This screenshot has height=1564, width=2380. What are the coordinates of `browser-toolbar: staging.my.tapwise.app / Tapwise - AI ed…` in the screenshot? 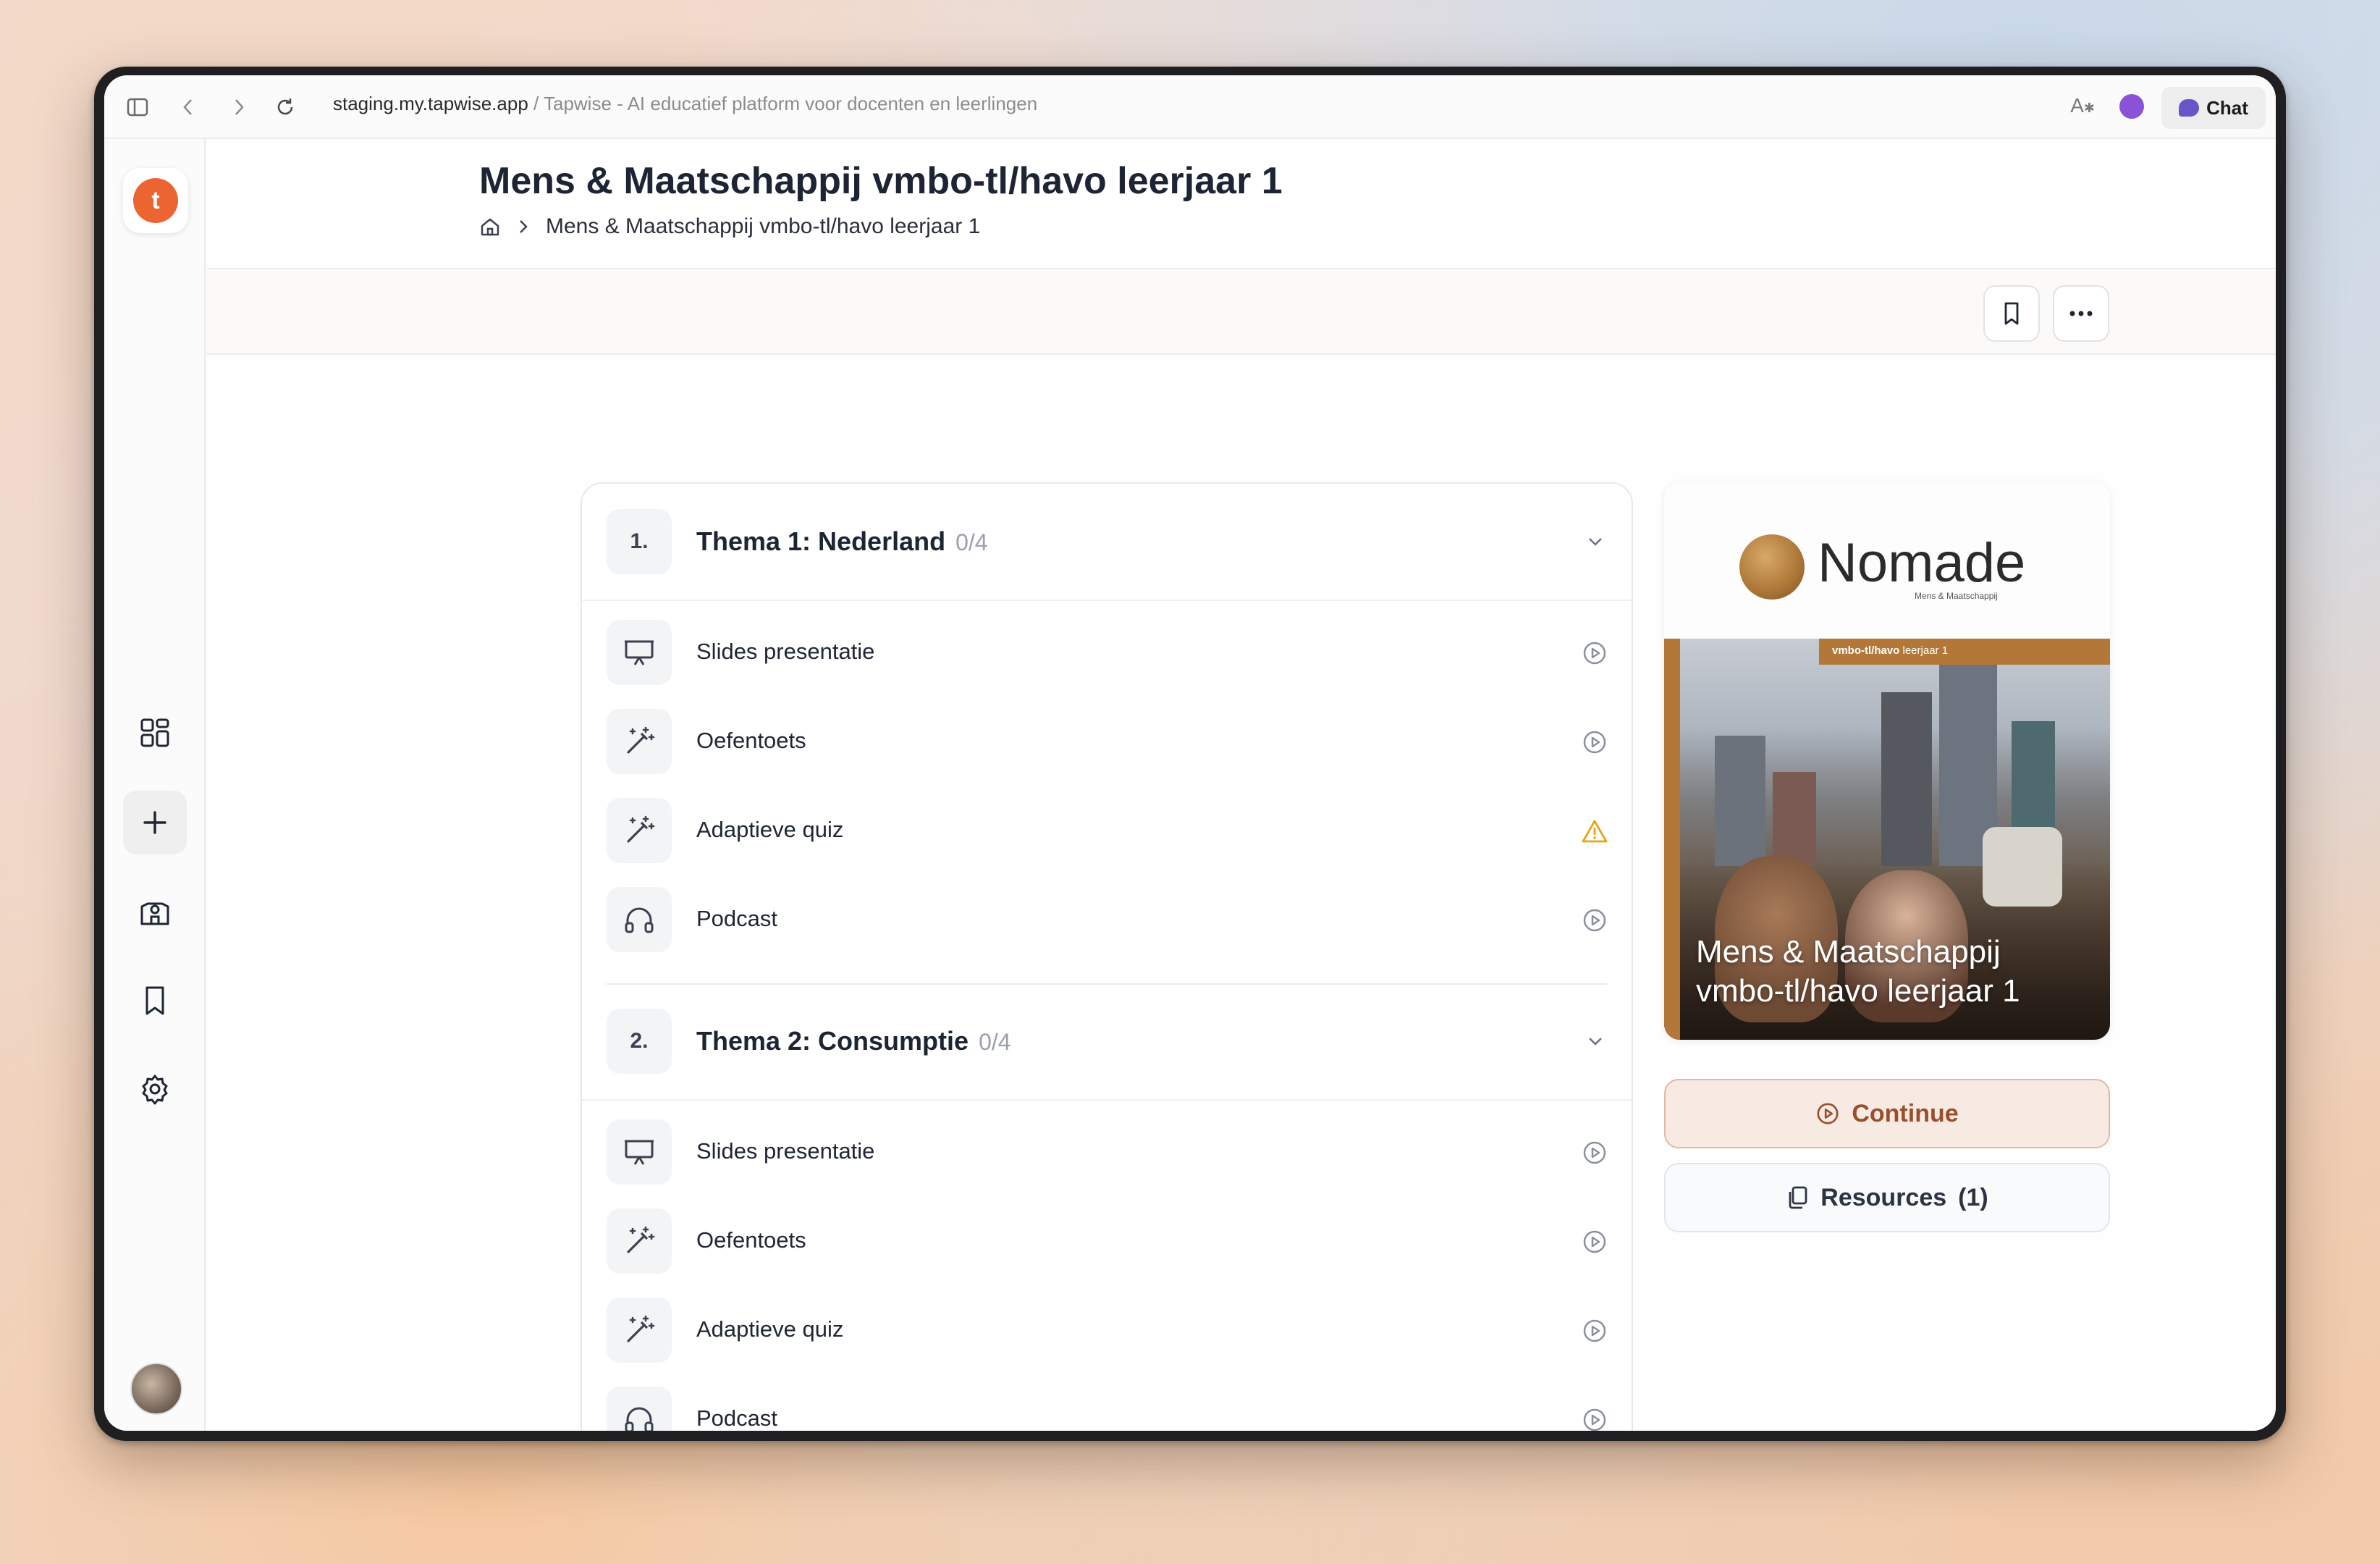 It's located at (1190, 107).